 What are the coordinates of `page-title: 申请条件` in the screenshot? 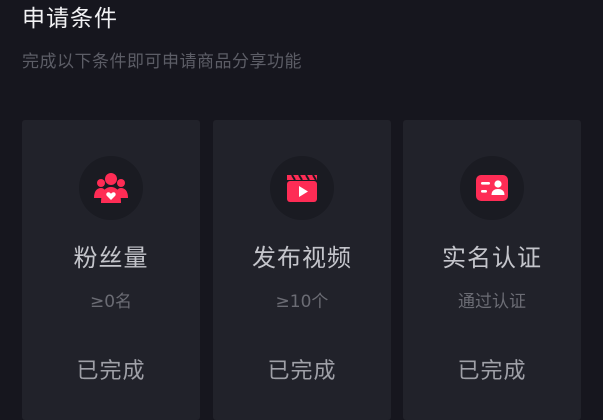 It's located at (70, 19).